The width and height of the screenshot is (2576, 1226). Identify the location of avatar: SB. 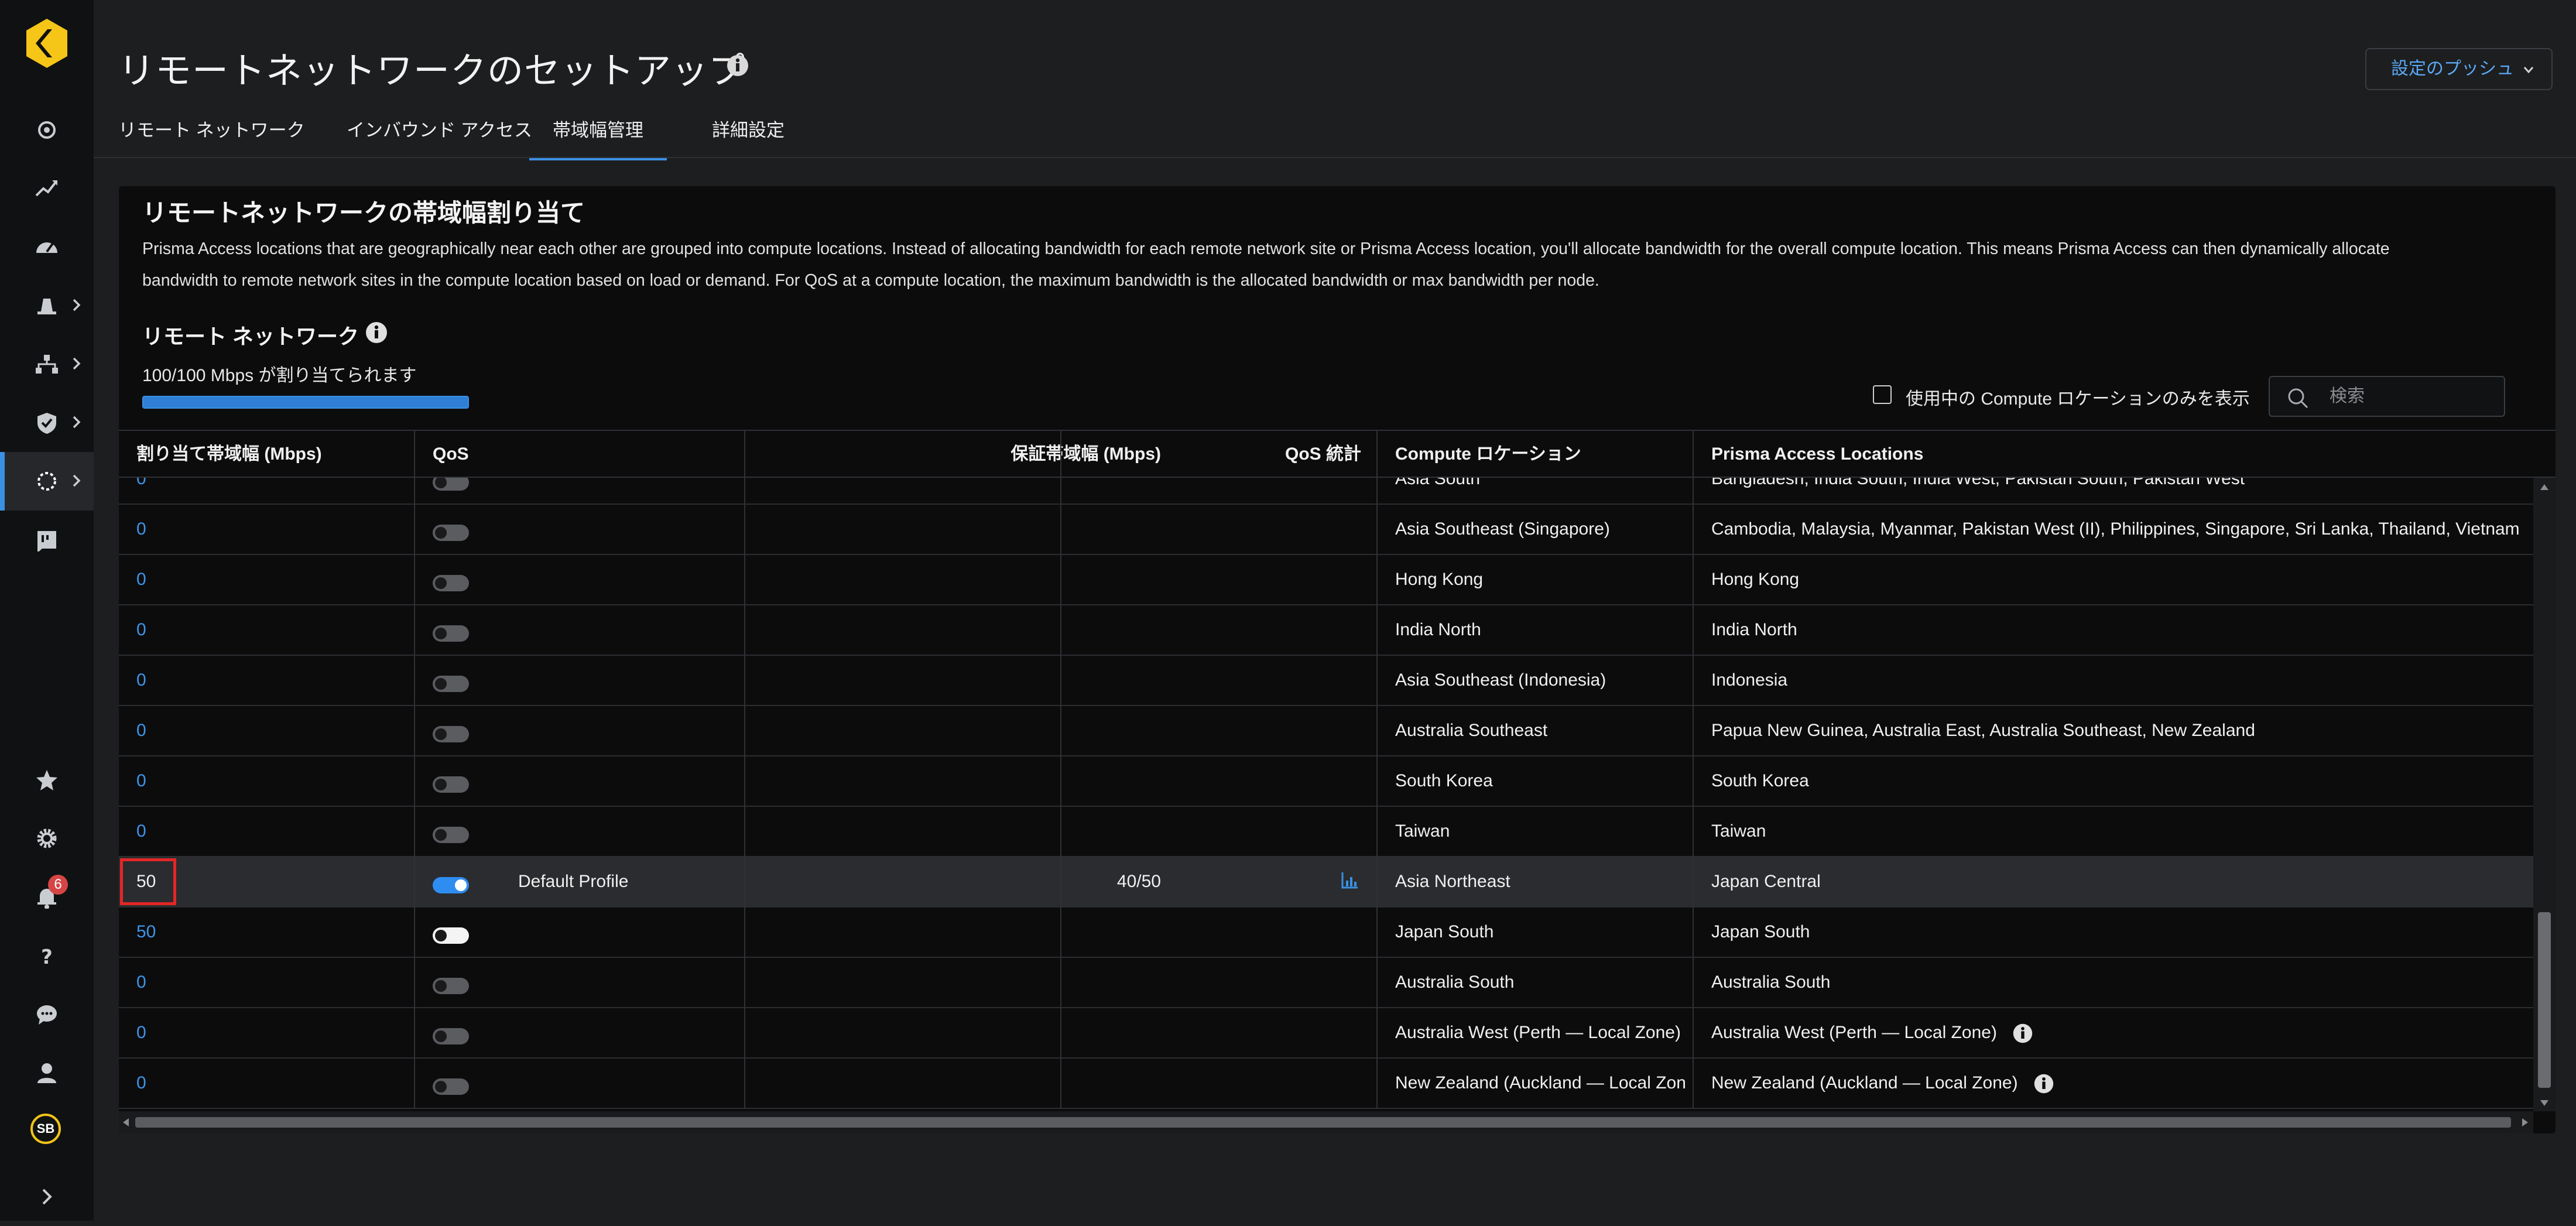
(45, 1129).